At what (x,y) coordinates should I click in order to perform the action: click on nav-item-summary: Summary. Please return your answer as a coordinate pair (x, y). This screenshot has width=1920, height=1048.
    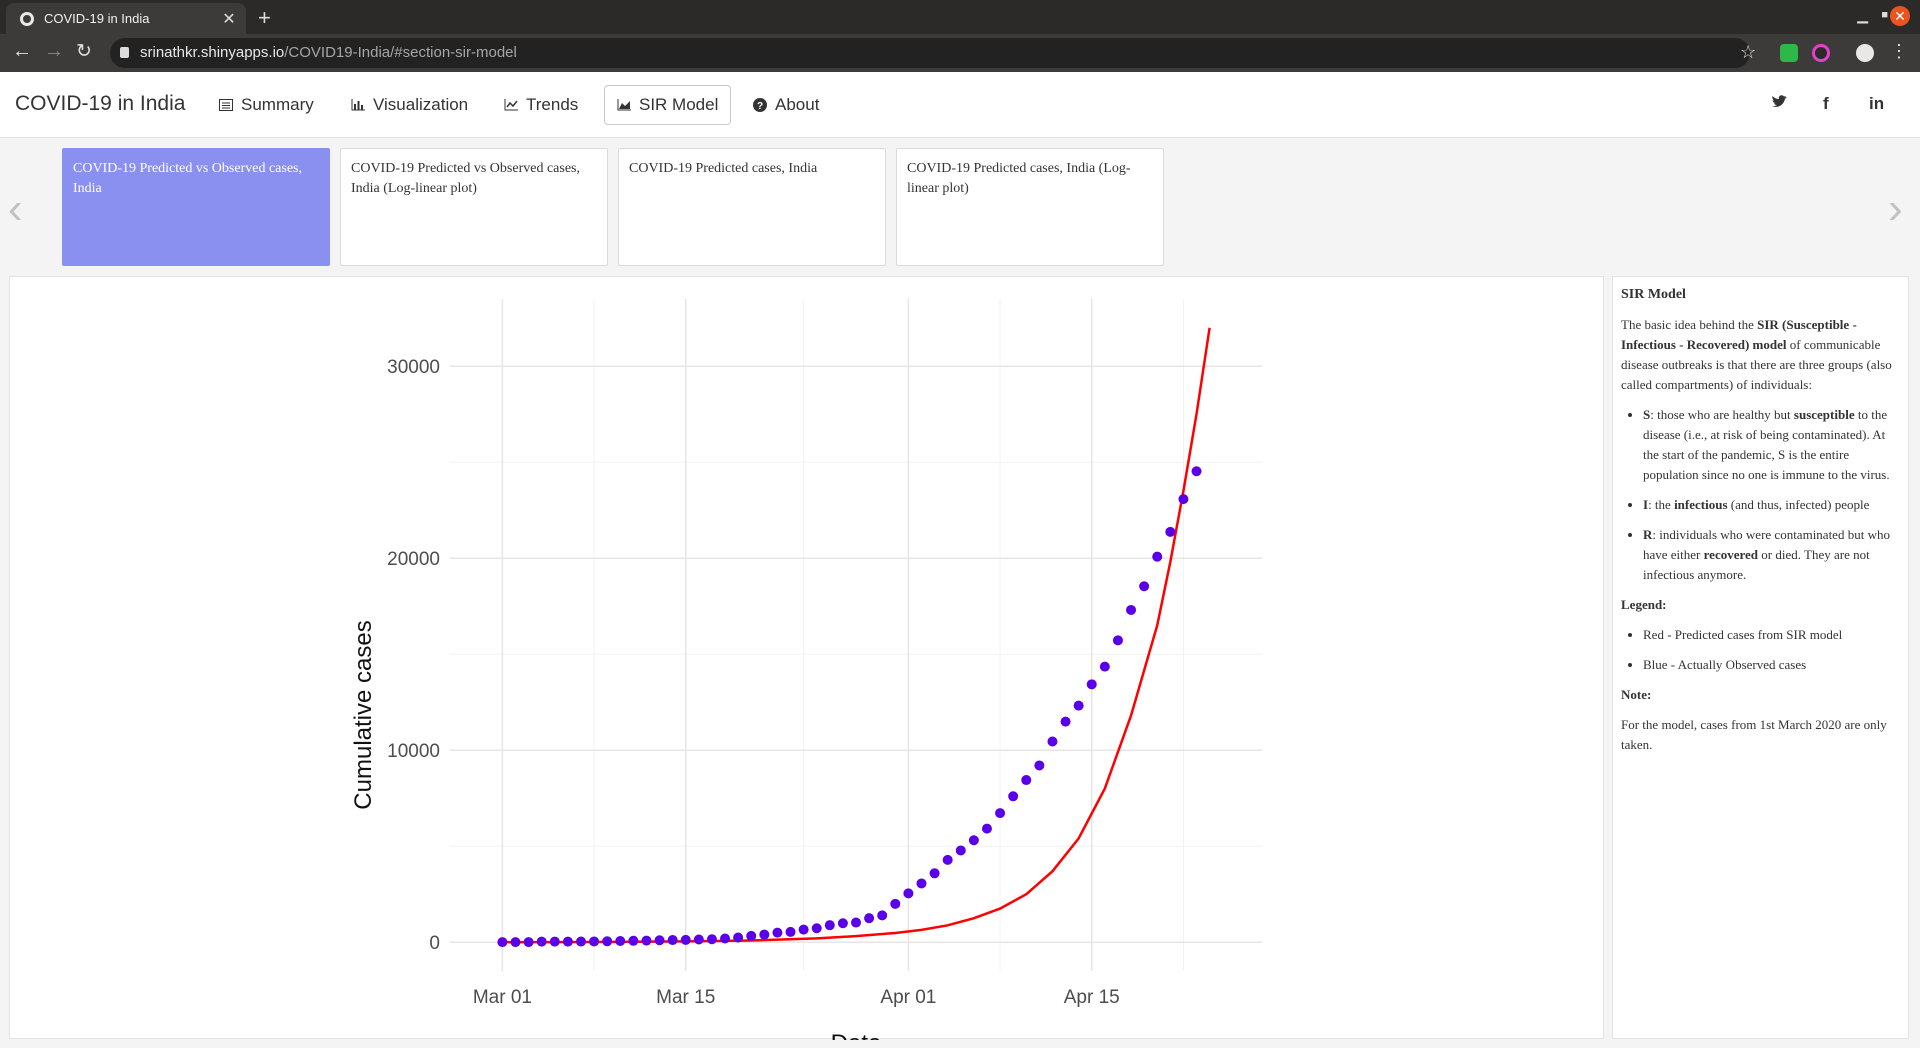
    Looking at the image, I should click on (266, 105).